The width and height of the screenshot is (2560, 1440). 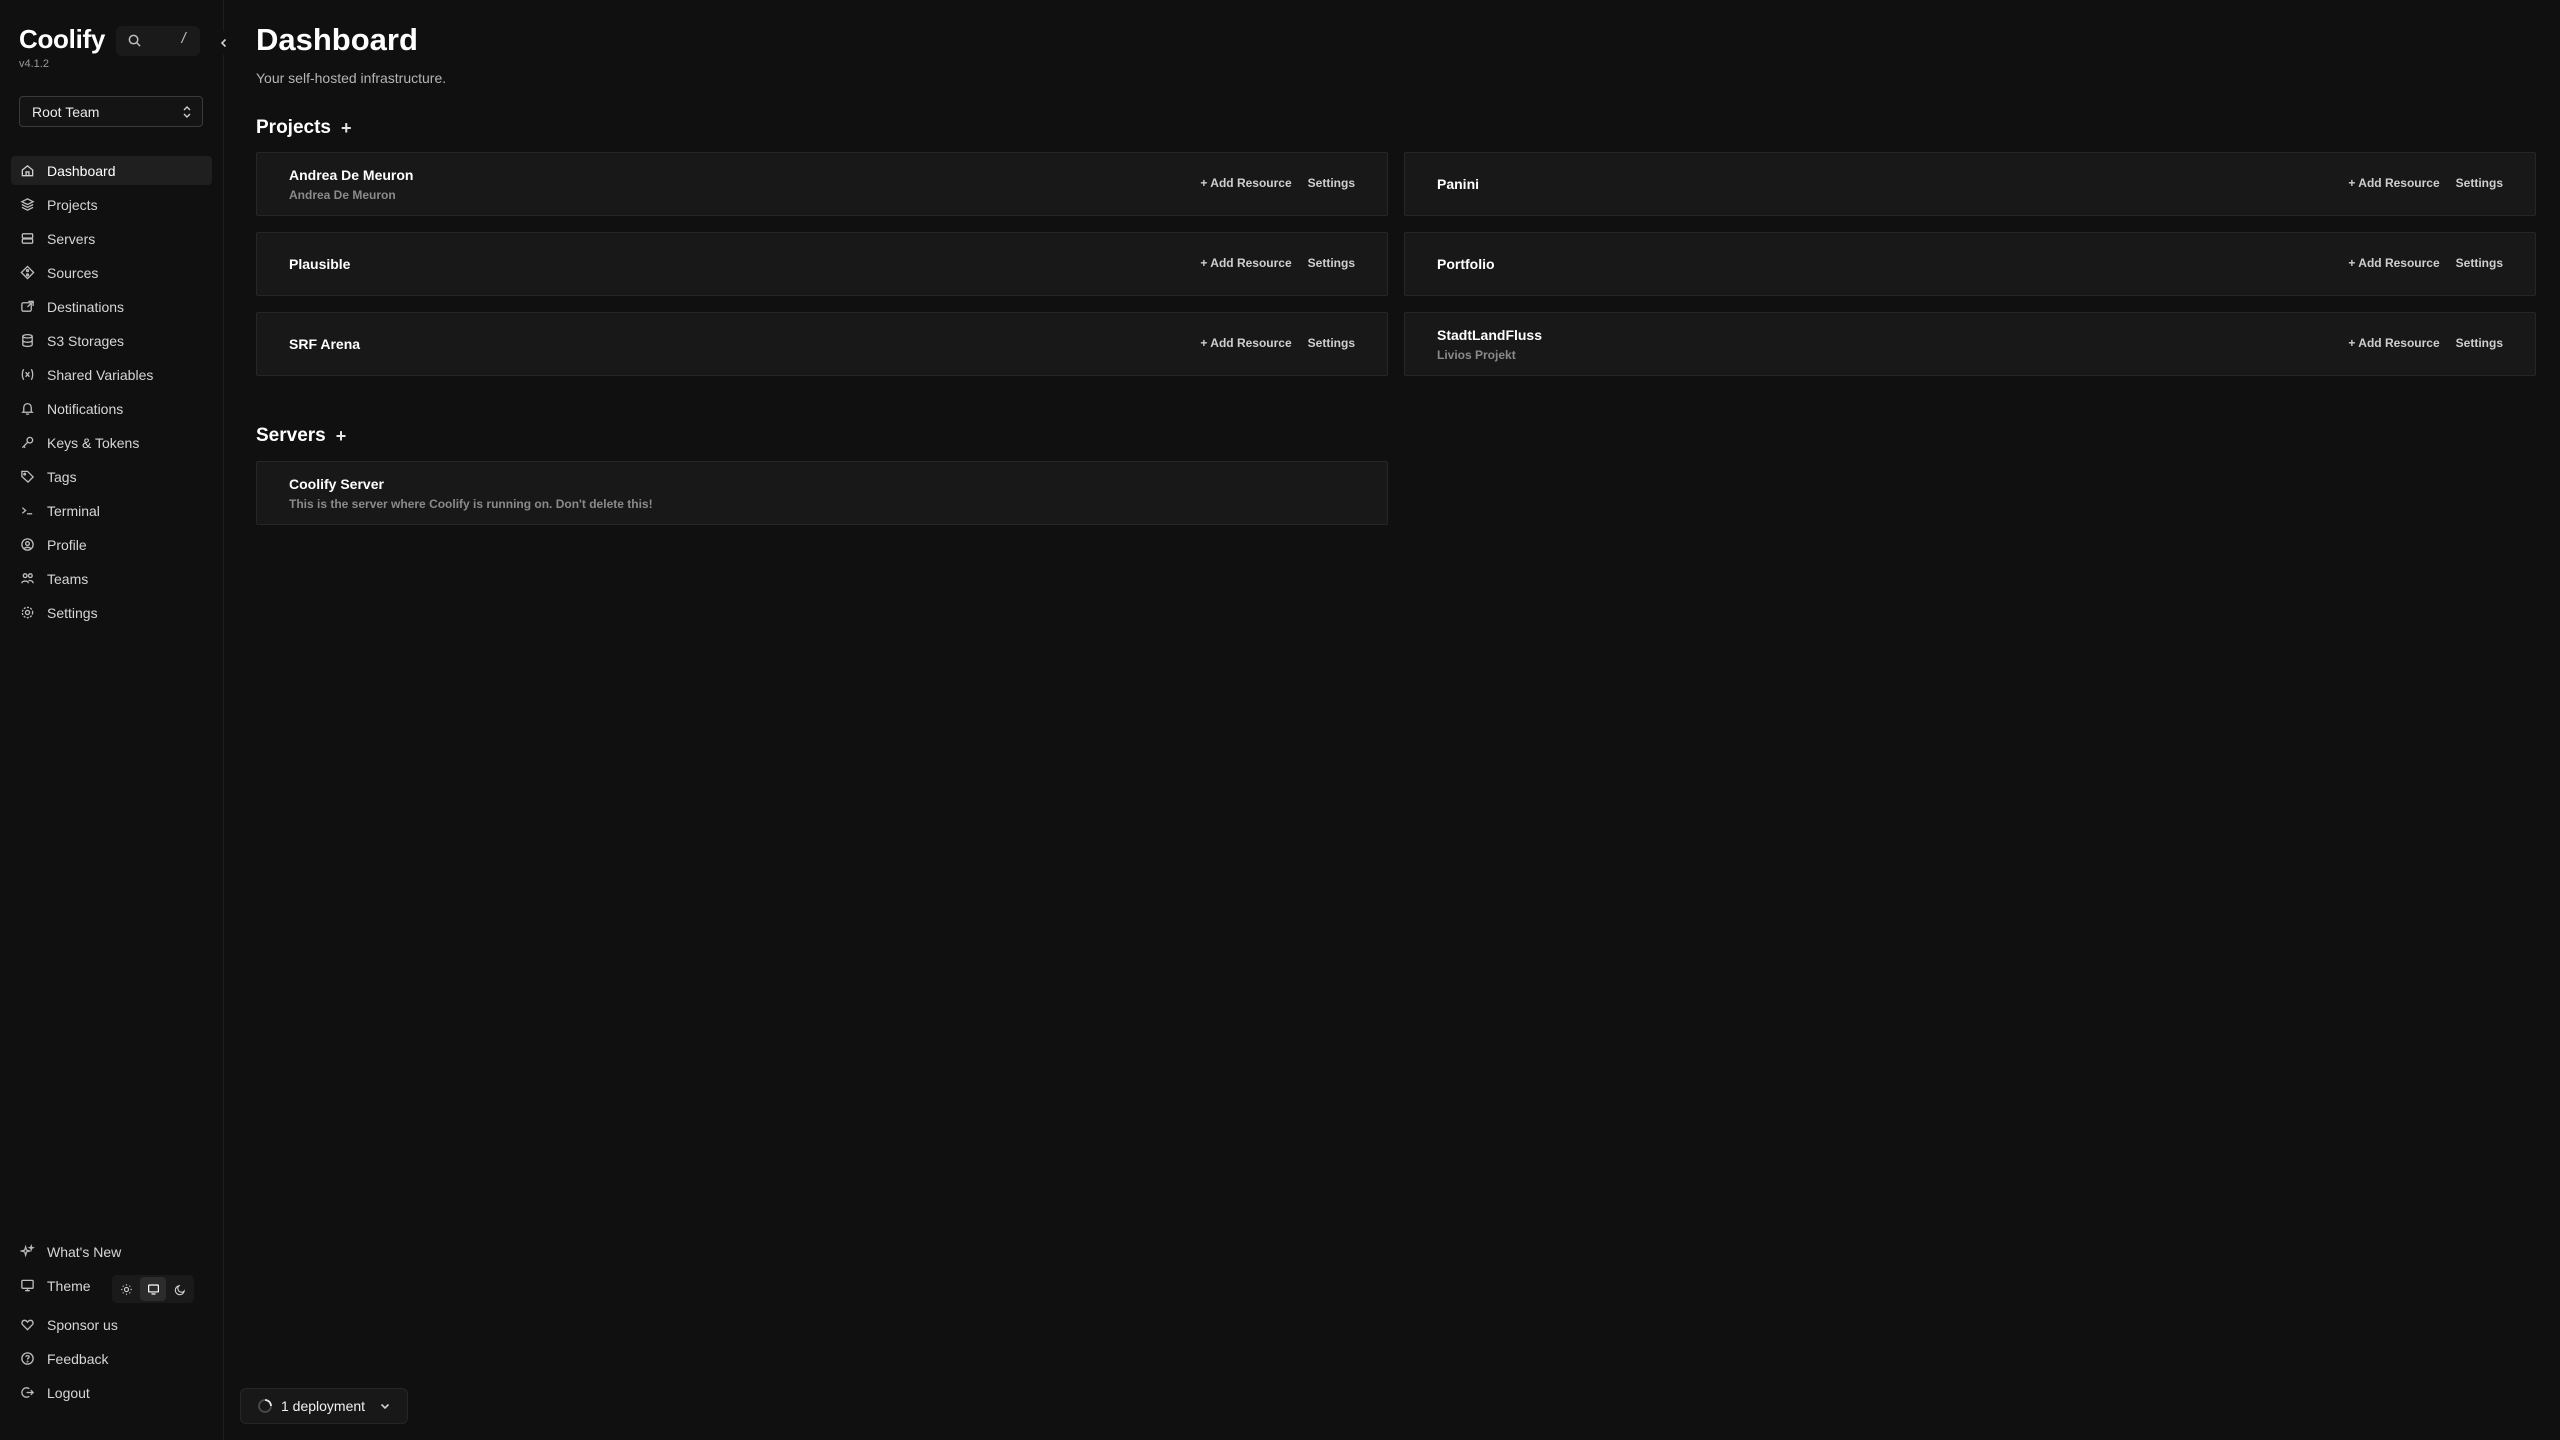 I want to click on help-circle-icon, so click(x=27, y=1358).